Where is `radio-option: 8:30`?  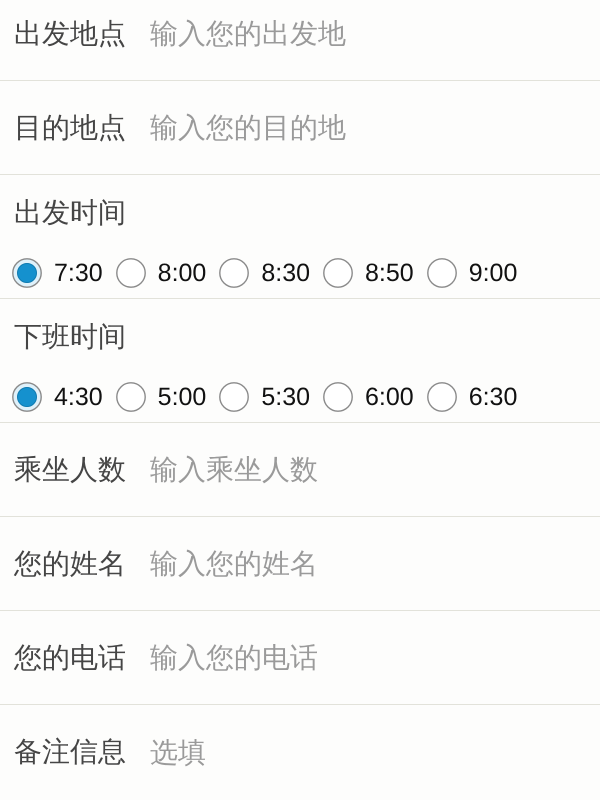 radio-option: 8:30 is located at coordinates (264, 273).